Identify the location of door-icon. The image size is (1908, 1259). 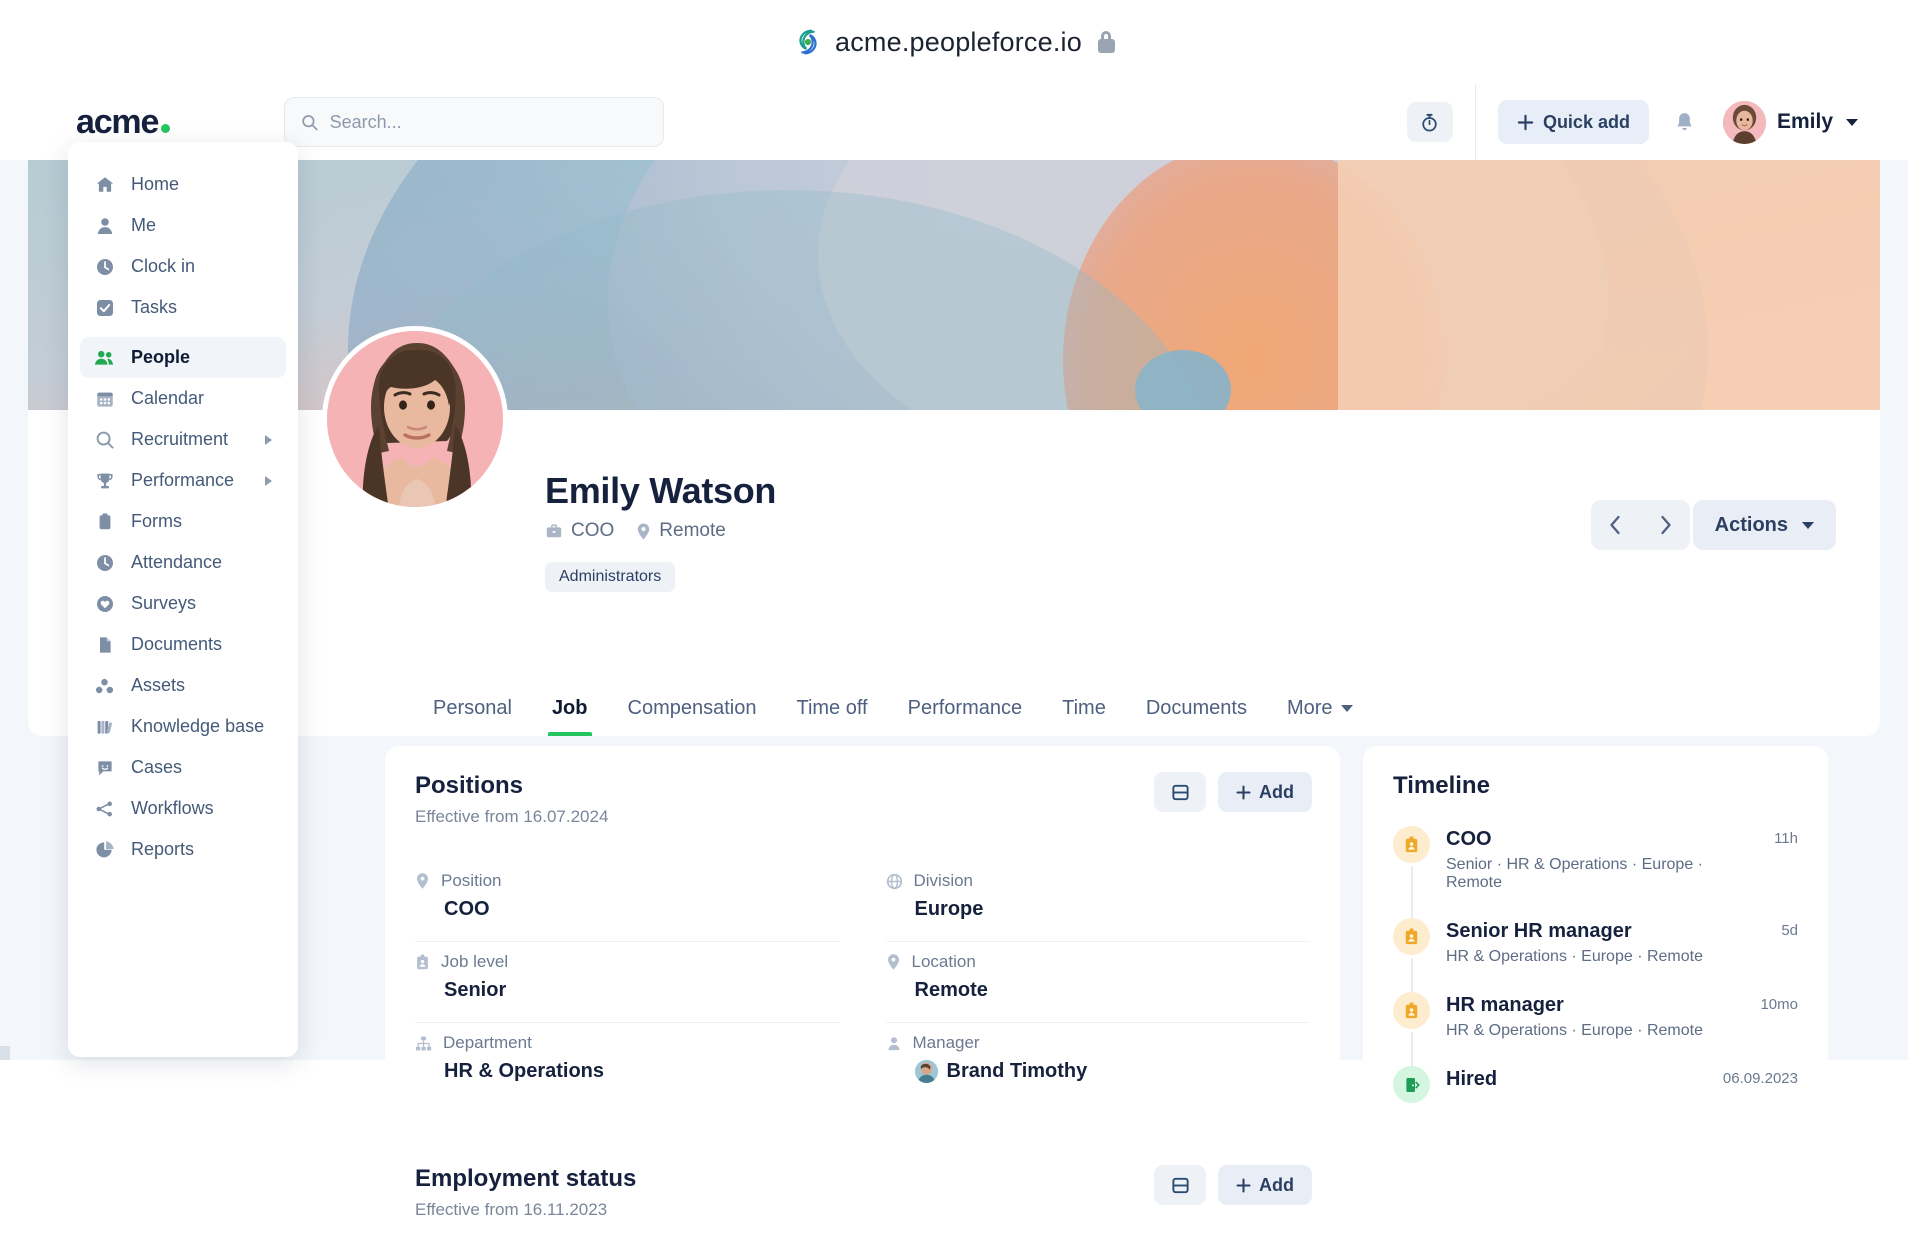
(1412, 1085).